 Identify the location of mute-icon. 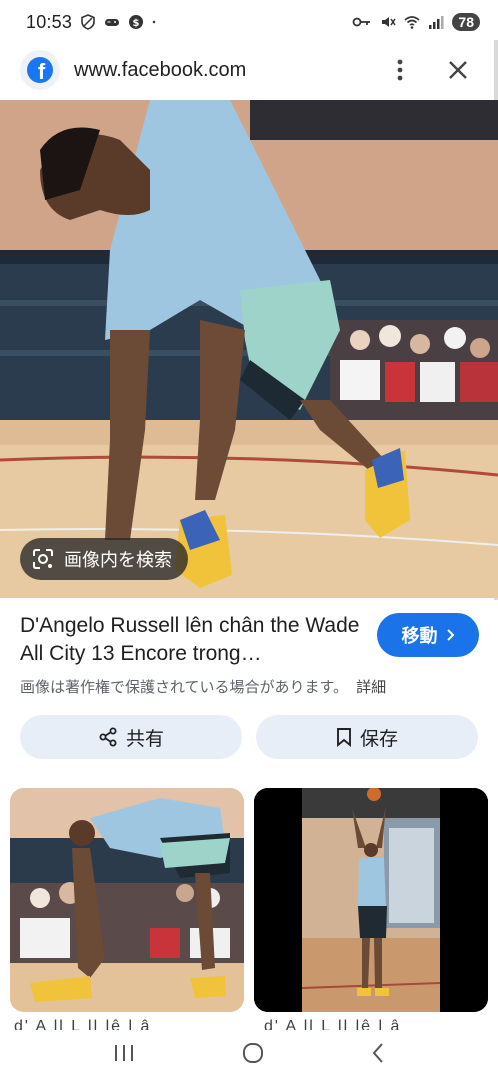
(389, 22).